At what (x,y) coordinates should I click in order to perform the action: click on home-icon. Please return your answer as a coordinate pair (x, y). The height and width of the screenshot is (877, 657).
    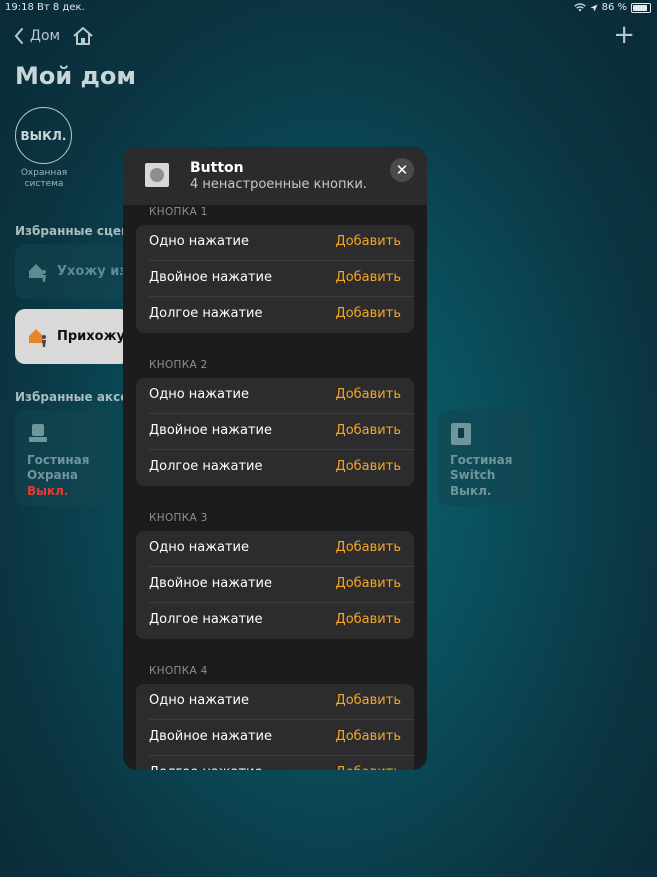
    Looking at the image, I should click on (83, 36).